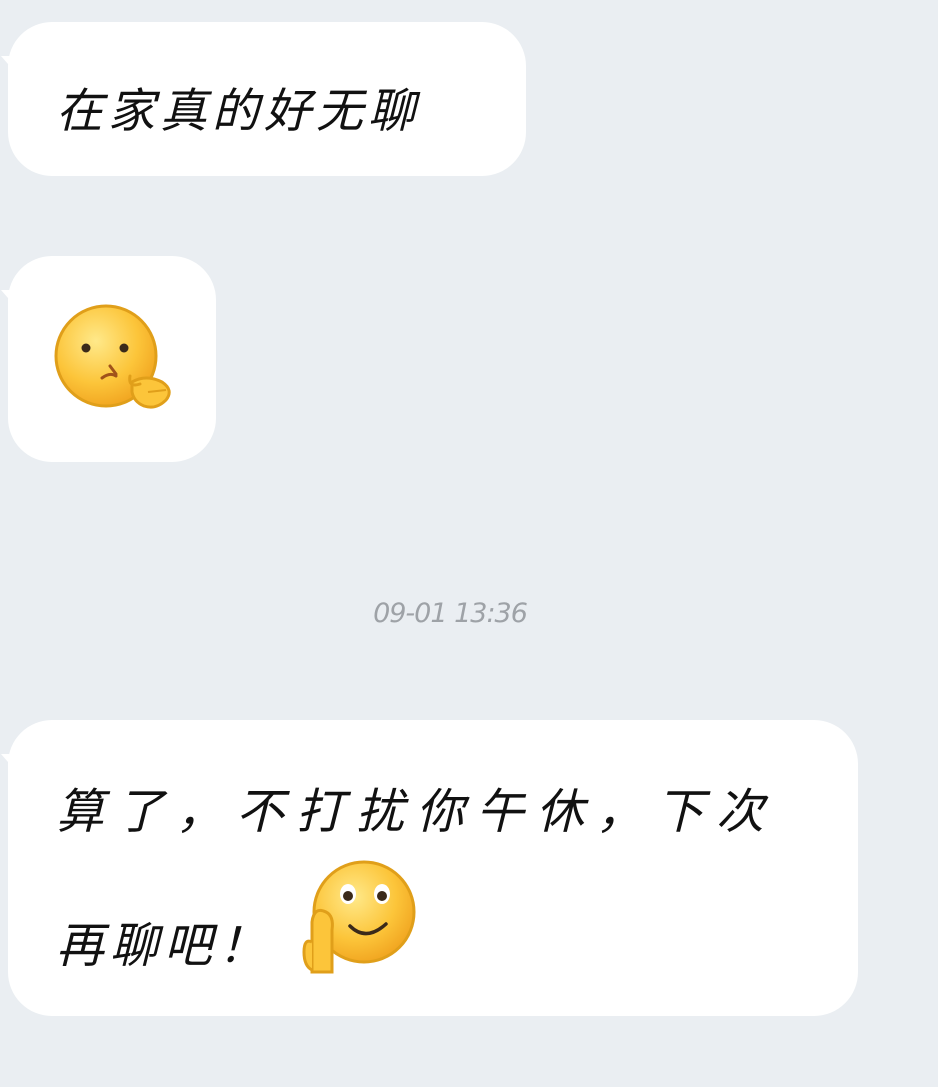 The height and width of the screenshot is (1087, 938). Describe the element at coordinates (164, 946) in the screenshot. I see `message-text-line-2: 再聊吧！` at that location.